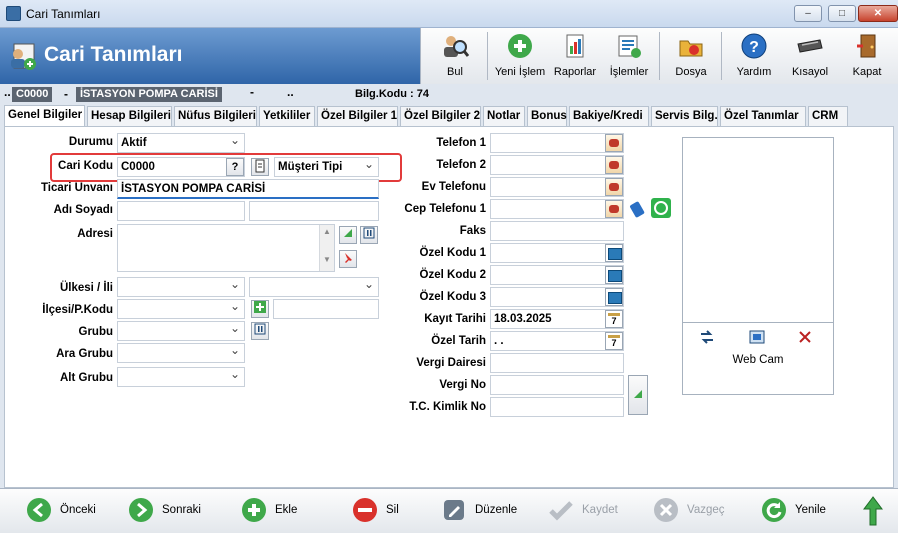 The width and height of the screenshot is (898, 533). What do you see at coordinates (561, 511) in the screenshot?
I see `checkmark-icon` at bounding box center [561, 511].